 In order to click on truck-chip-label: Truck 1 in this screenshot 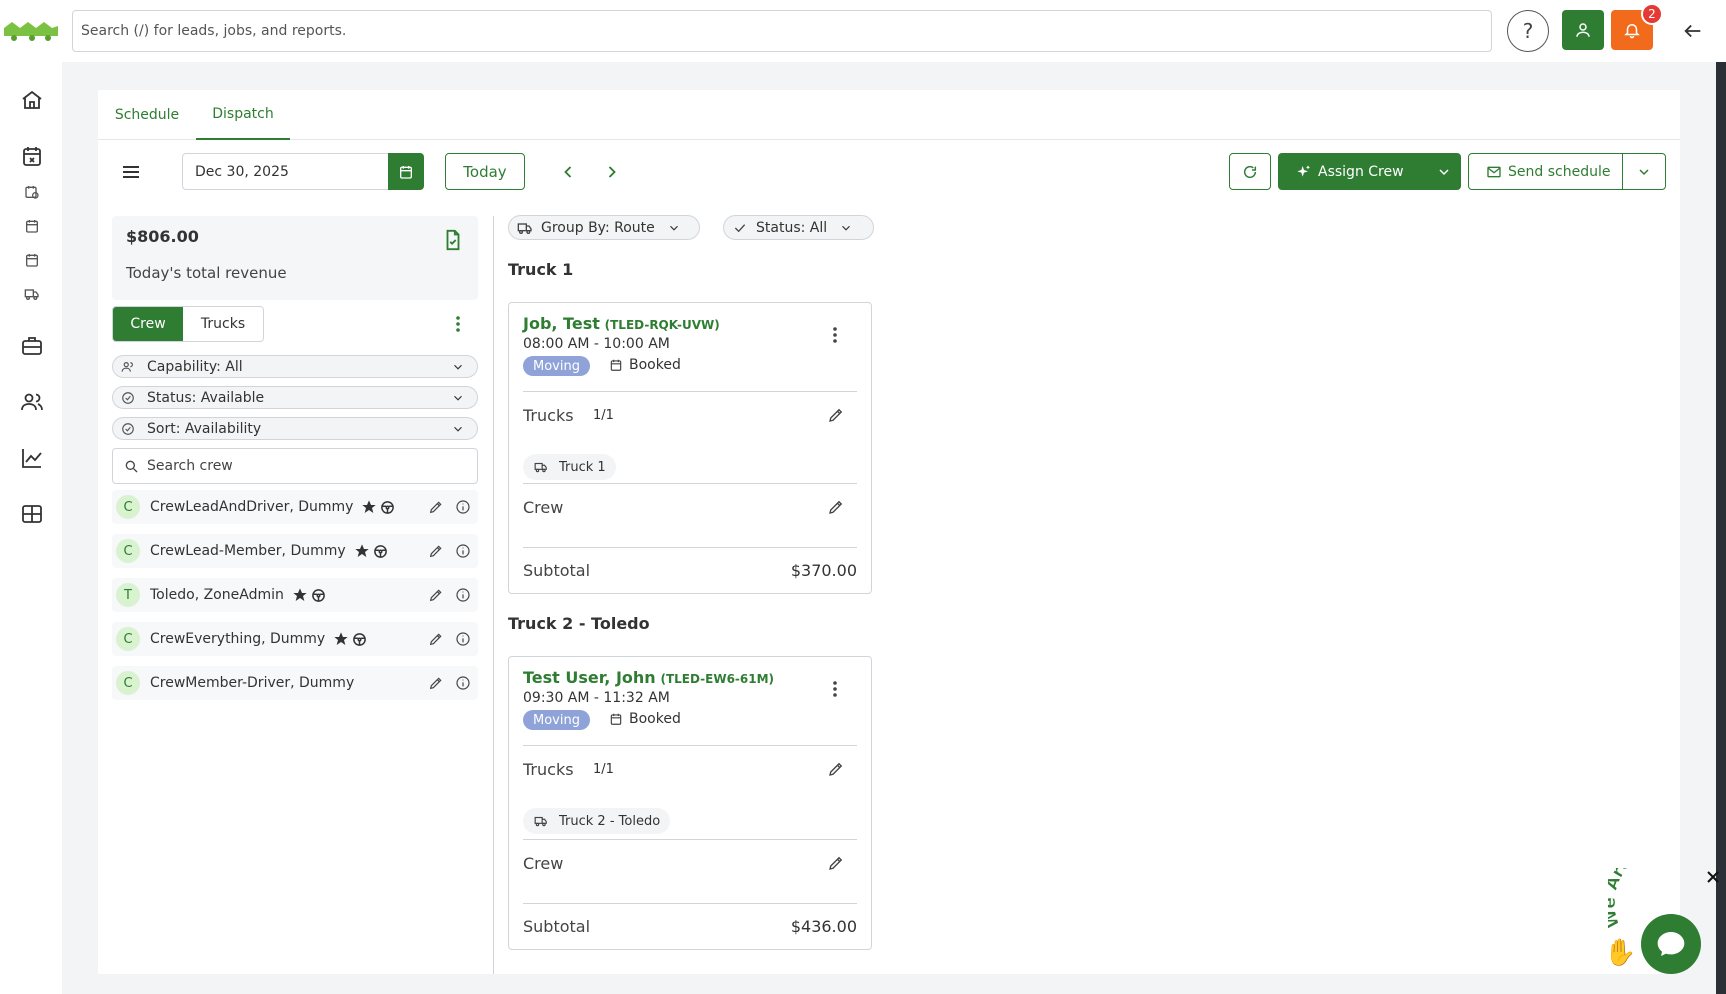, I will do `click(582, 467)`.